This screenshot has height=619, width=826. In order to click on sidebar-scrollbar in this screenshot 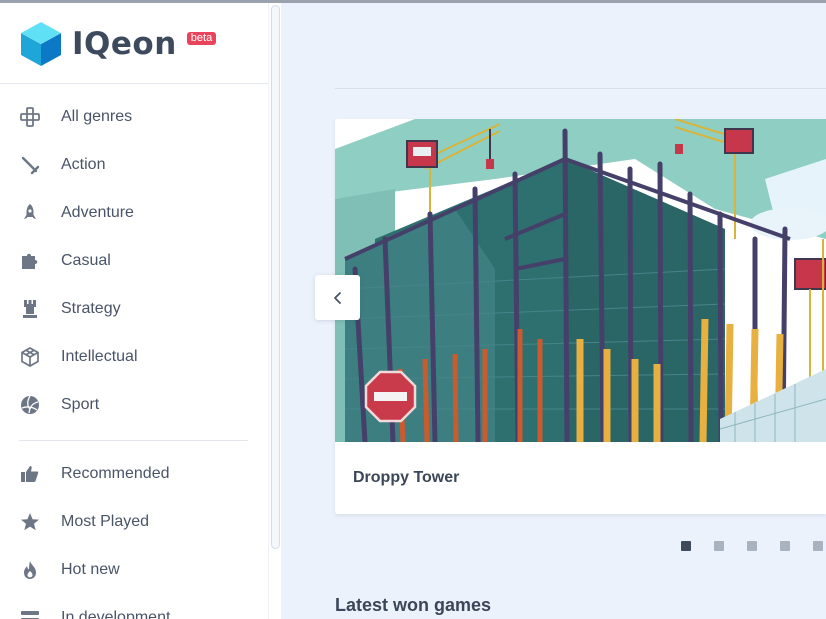, I will do `click(274, 311)`.